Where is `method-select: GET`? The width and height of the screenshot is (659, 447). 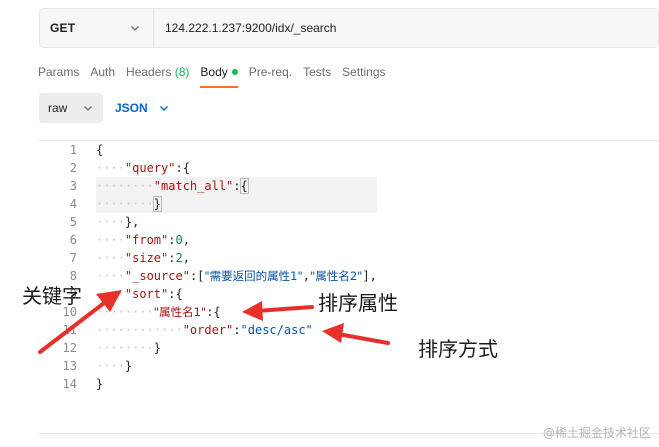 method-select: GET is located at coordinates (97, 28).